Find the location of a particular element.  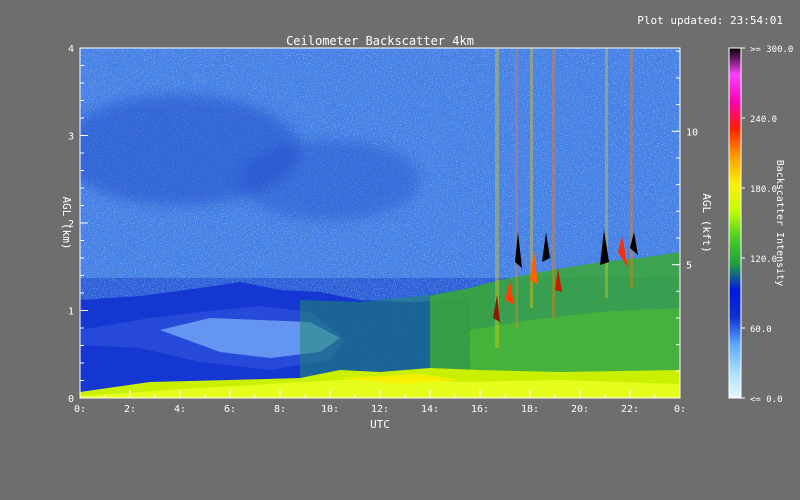

x-tick-label: 14: is located at coordinates (430, 409).